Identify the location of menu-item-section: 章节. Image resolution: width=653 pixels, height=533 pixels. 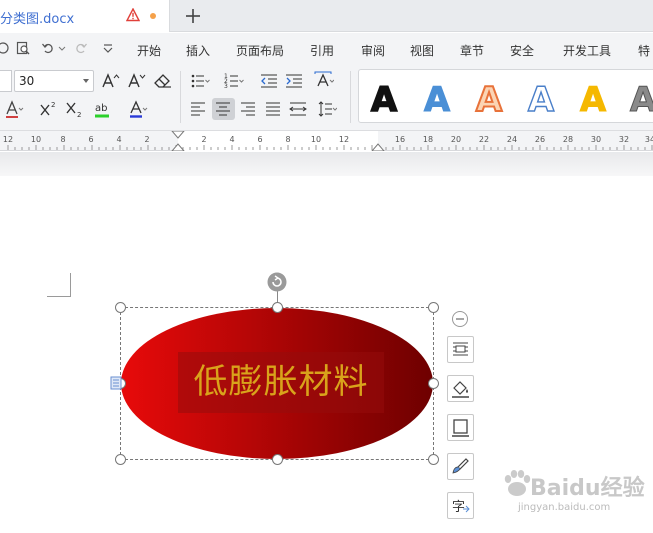
(472, 50).